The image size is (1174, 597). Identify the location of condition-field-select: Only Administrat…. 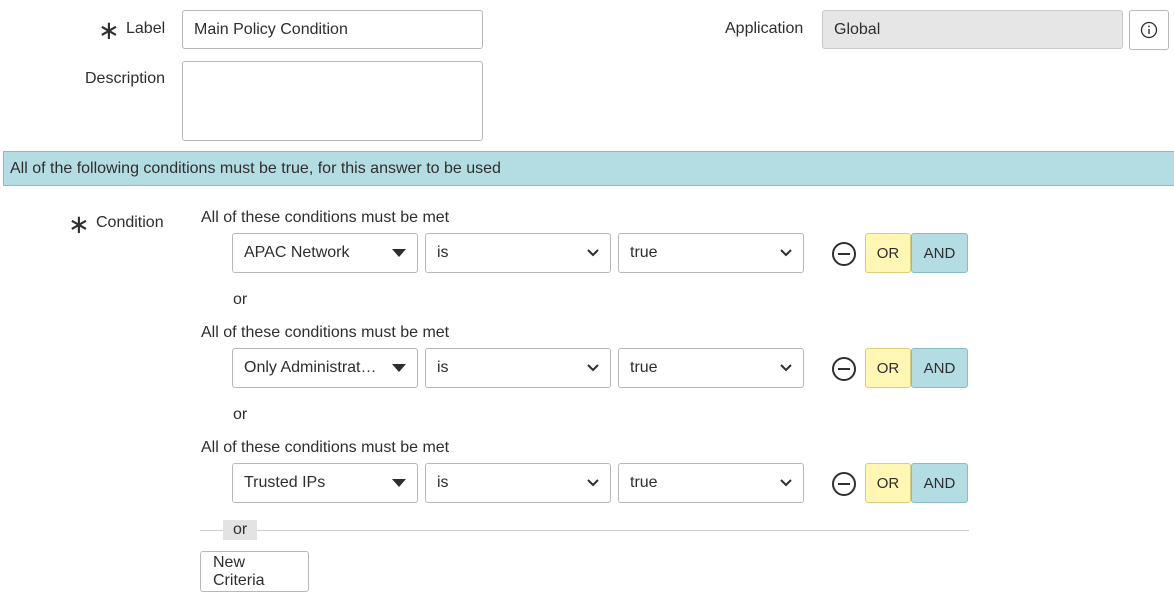
(325, 368).